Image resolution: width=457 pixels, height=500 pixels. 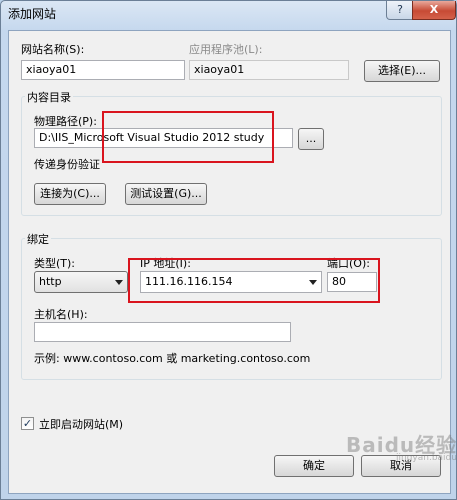 I want to click on highlight-physical-path, so click(x=188, y=137).